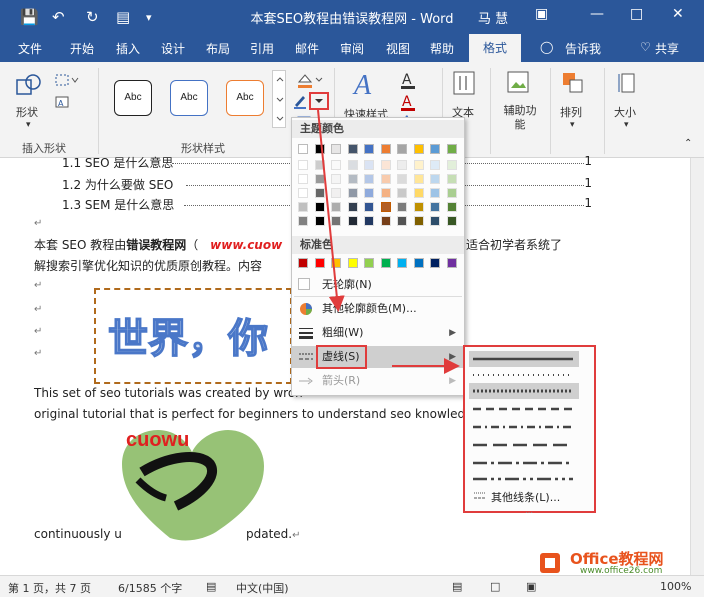 The image size is (704, 597). I want to click on tab-review: 审阅, so click(352, 48).